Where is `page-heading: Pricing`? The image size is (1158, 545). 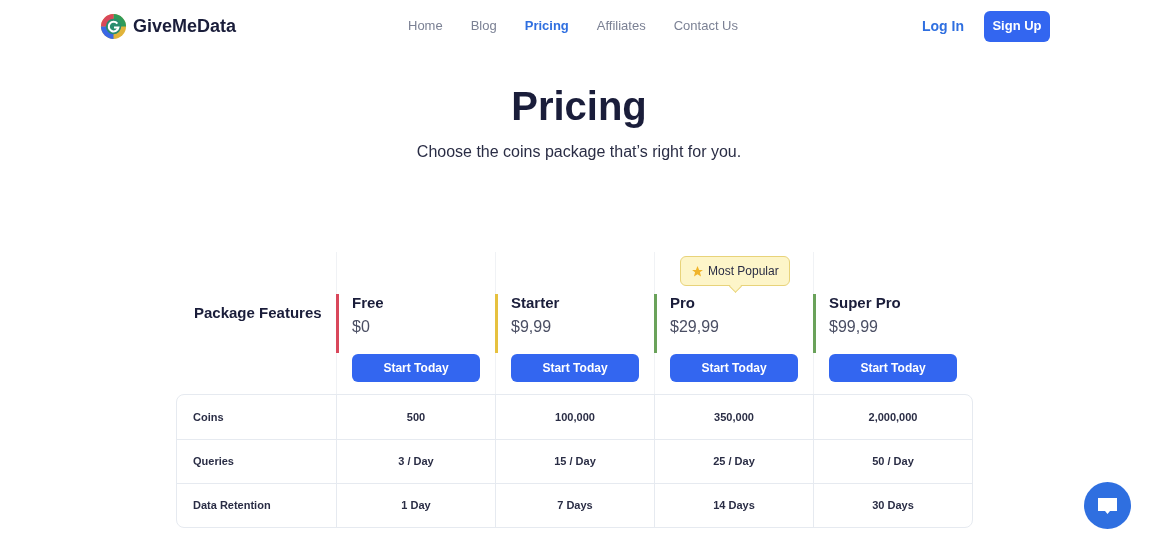 page-heading: Pricing is located at coordinates (579, 106).